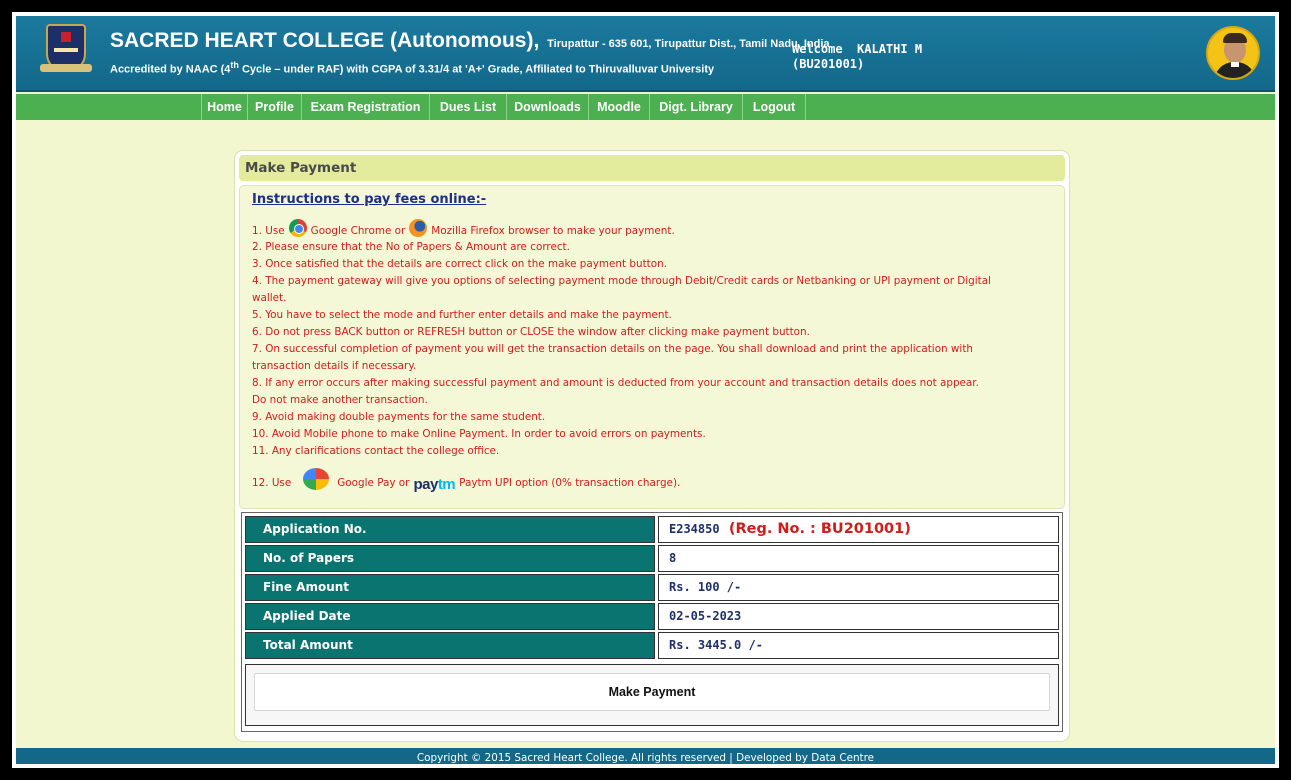 Image resolution: width=1291 pixels, height=780 pixels. I want to click on table-row: Fine Amount Rs. 100 /-, so click(652, 587).